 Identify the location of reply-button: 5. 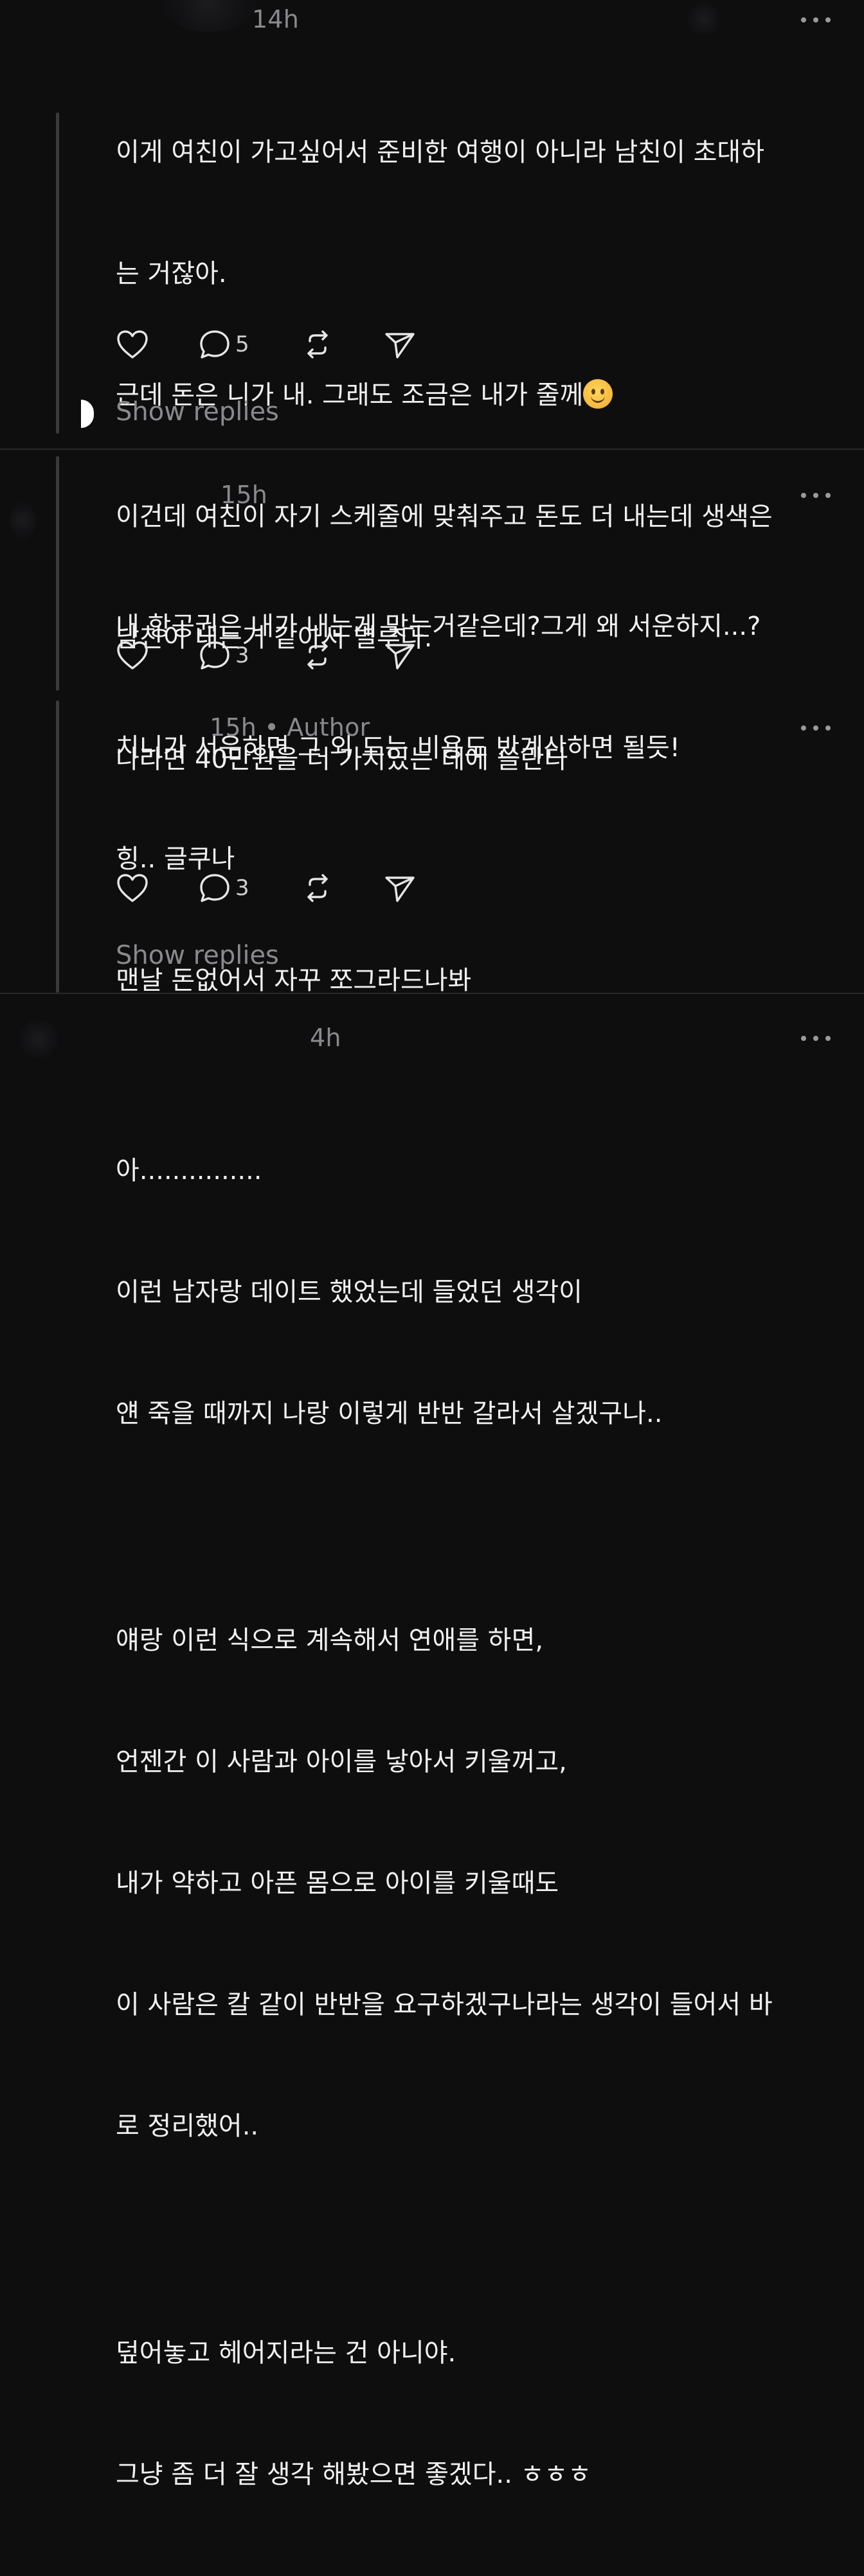
(250, 344).